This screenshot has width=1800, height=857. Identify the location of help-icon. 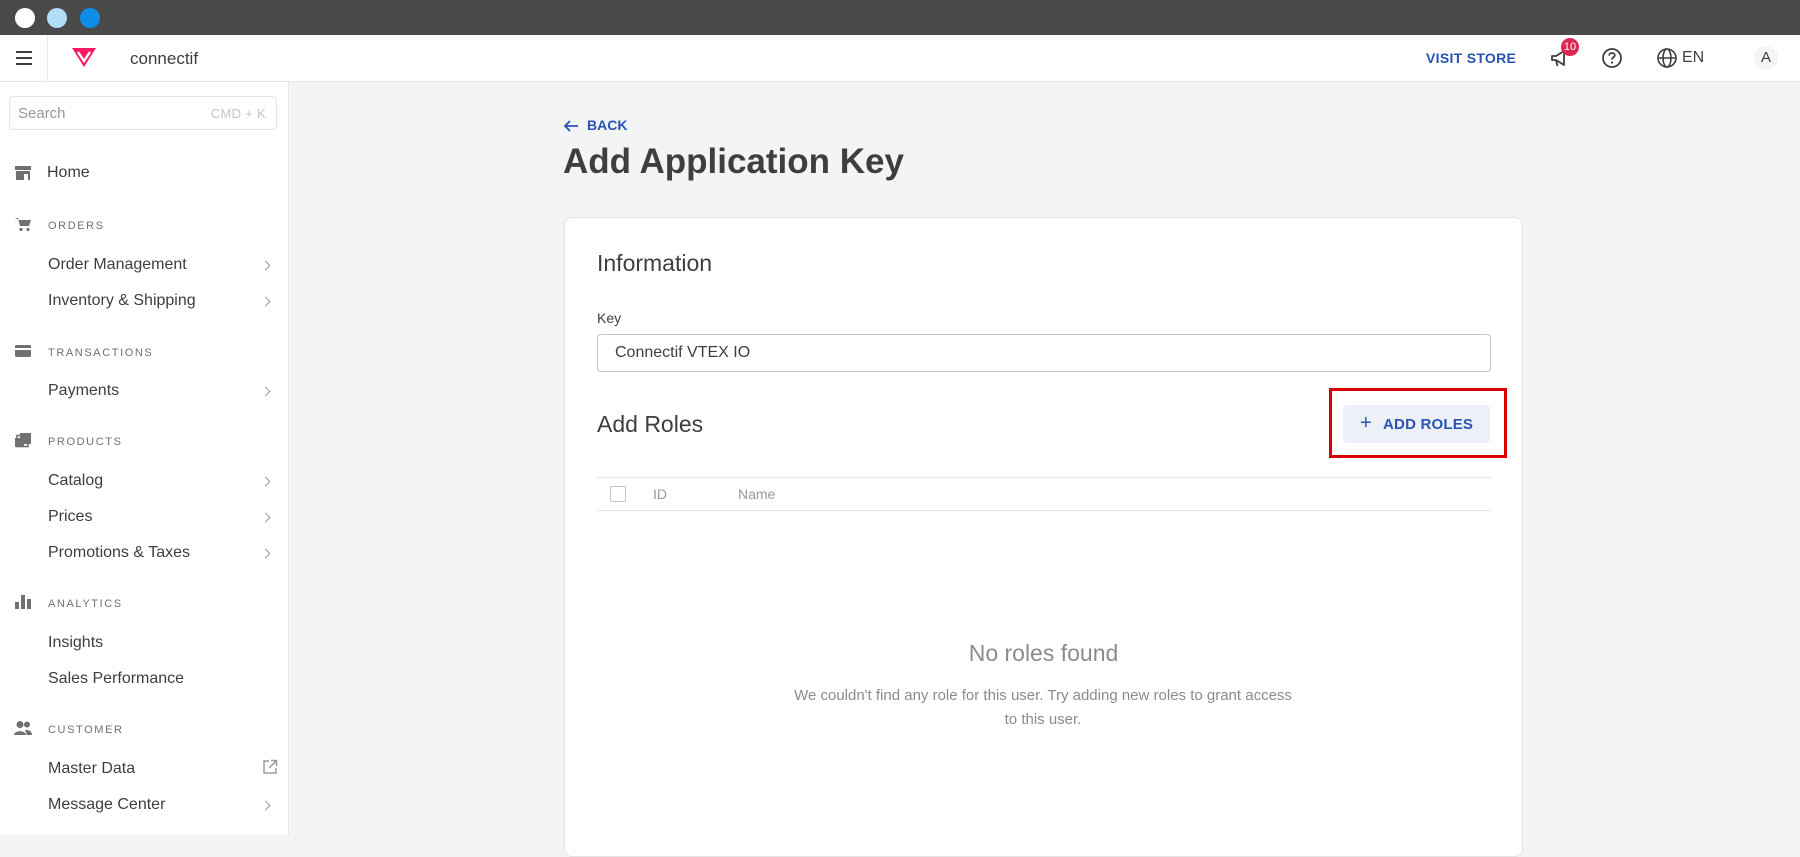
(1612, 58).